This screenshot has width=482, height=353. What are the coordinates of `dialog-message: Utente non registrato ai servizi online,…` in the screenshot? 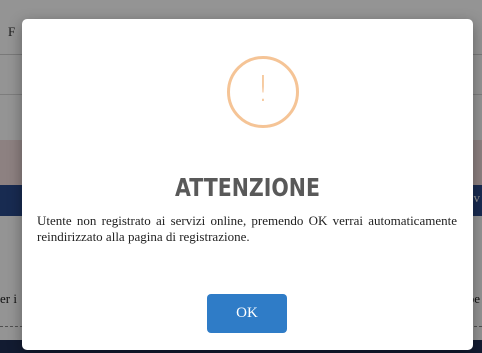 It's located at (247, 228).